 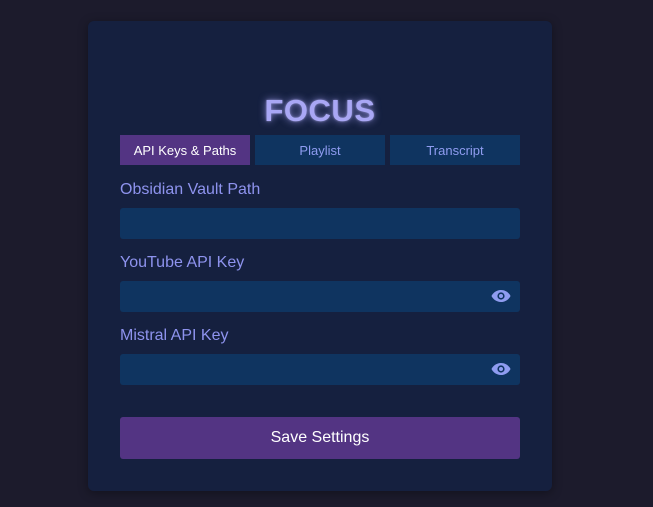 I want to click on youtube-api-key-input, so click(x=320, y=296).